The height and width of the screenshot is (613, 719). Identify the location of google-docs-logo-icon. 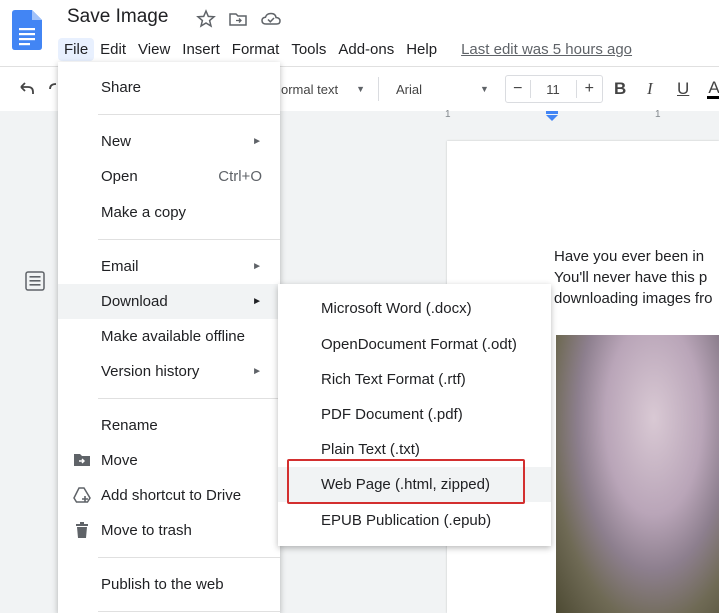
(27, 30).